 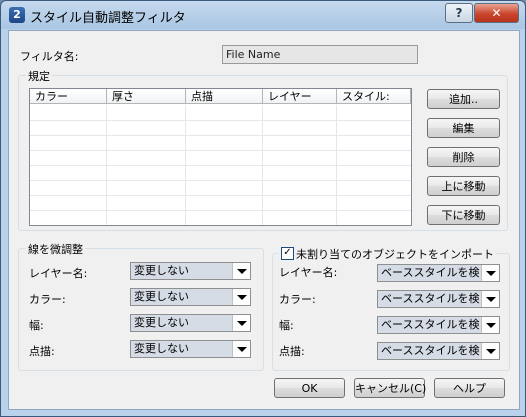 What do you see at coordinates (190, 271) in the screenshot?
I see `fine-tune-layer-select: 変更しない` at bounding box center [190, 271].